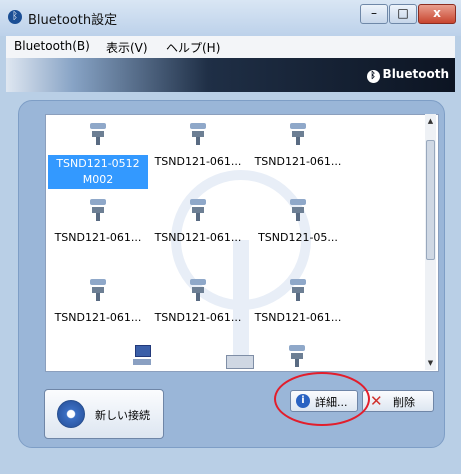  What do you see at coordinates (404, 402) in the screenshot?
I see `delete-label: 削除` at bounding box center [404, 402].